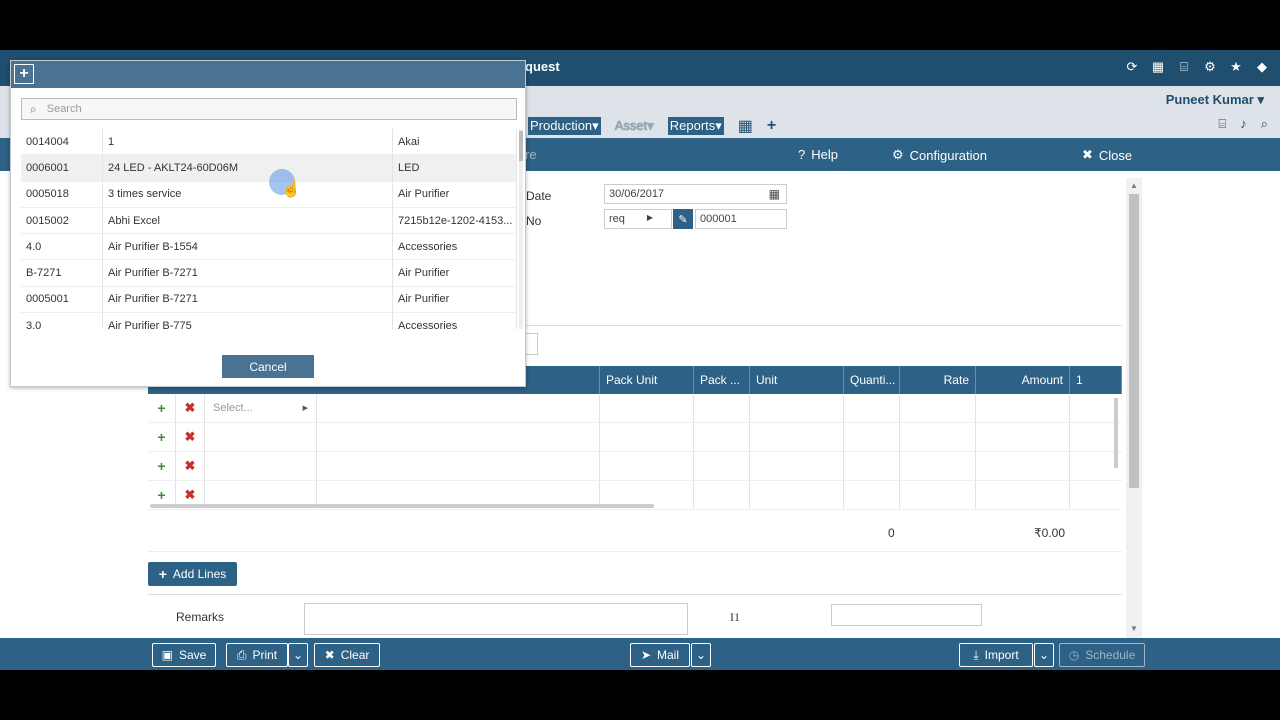  I want to click on remarks-input, so click(496, 619).